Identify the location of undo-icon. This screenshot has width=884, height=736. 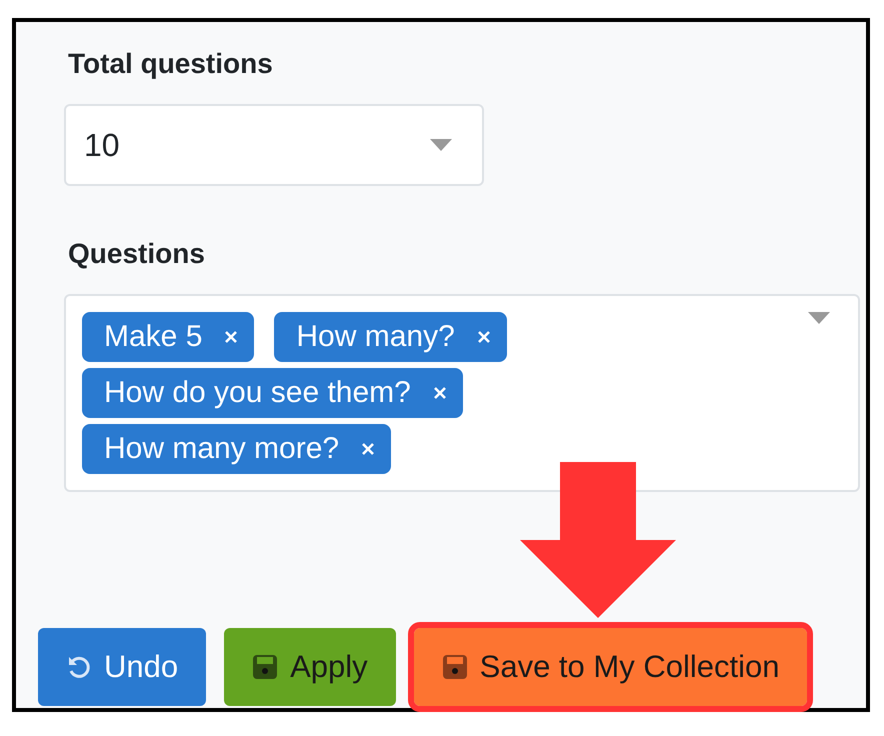
(79, 667).